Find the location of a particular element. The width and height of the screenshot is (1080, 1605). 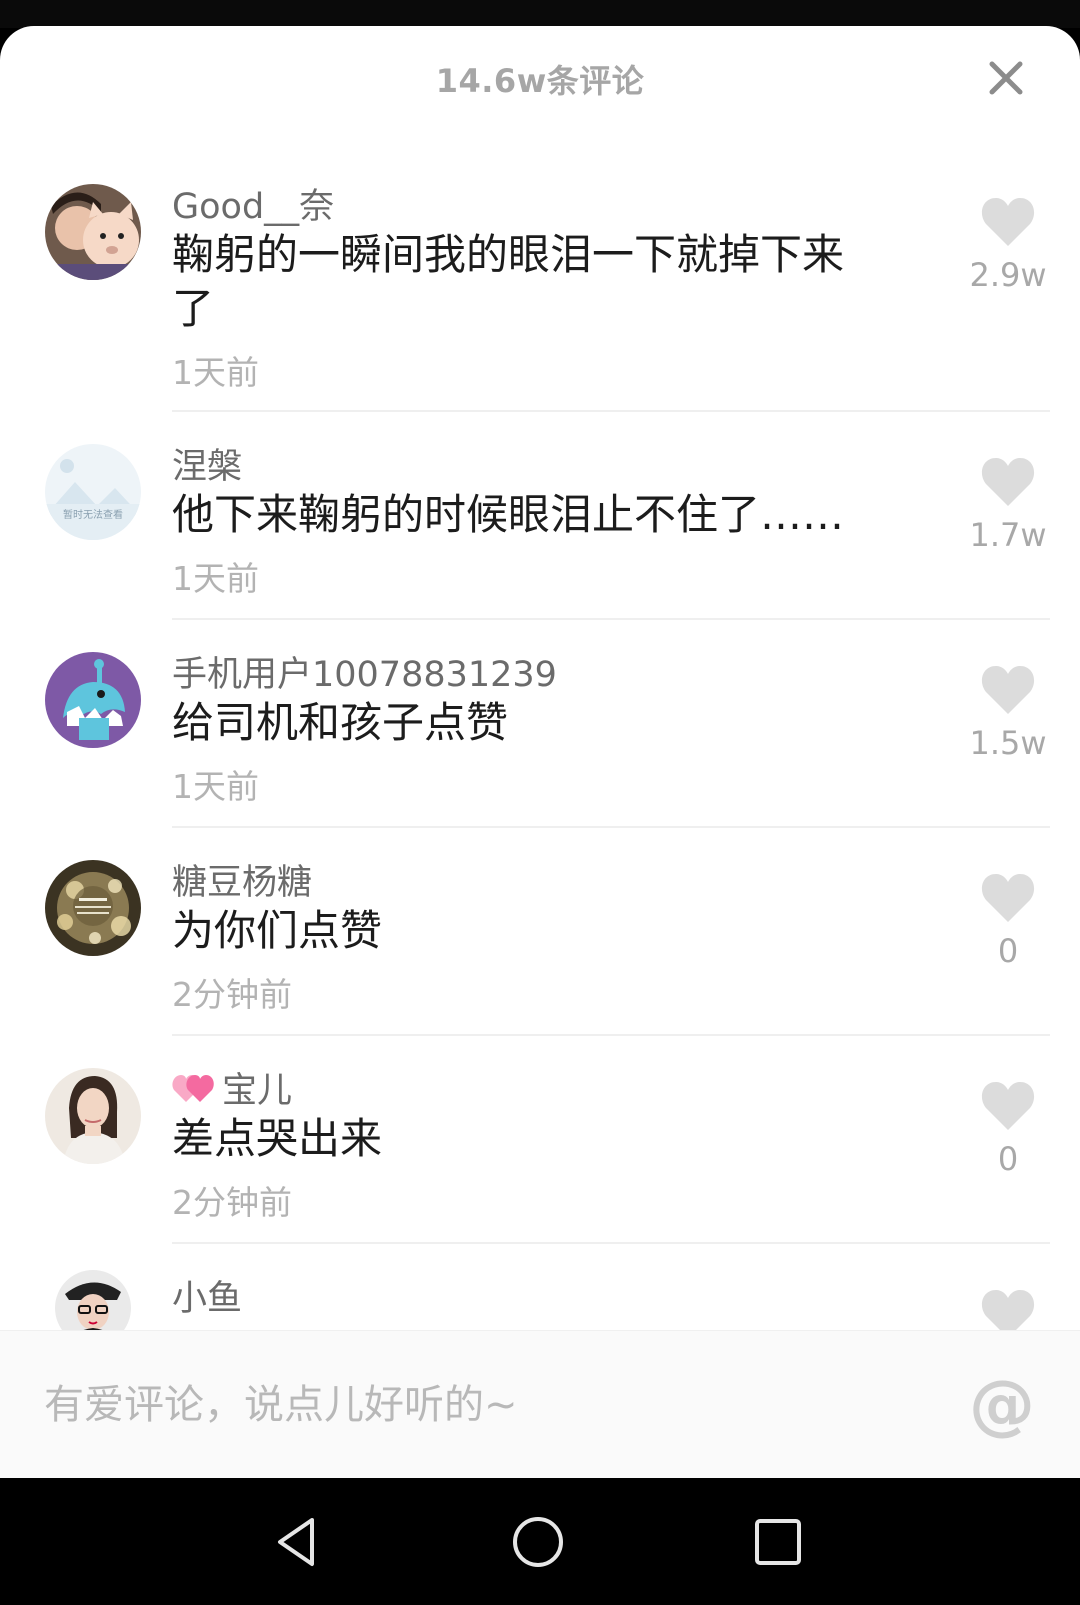

comment-username: Good__奈 is located at coordinates (253, 203).